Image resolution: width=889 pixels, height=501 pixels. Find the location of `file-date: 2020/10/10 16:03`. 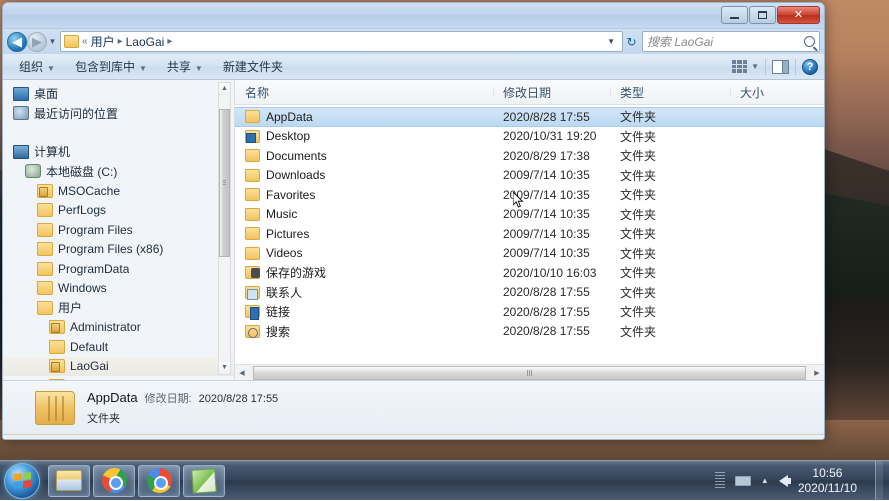

file-date: 2020/10/10 16:03 is located at coordinates (551, 273).